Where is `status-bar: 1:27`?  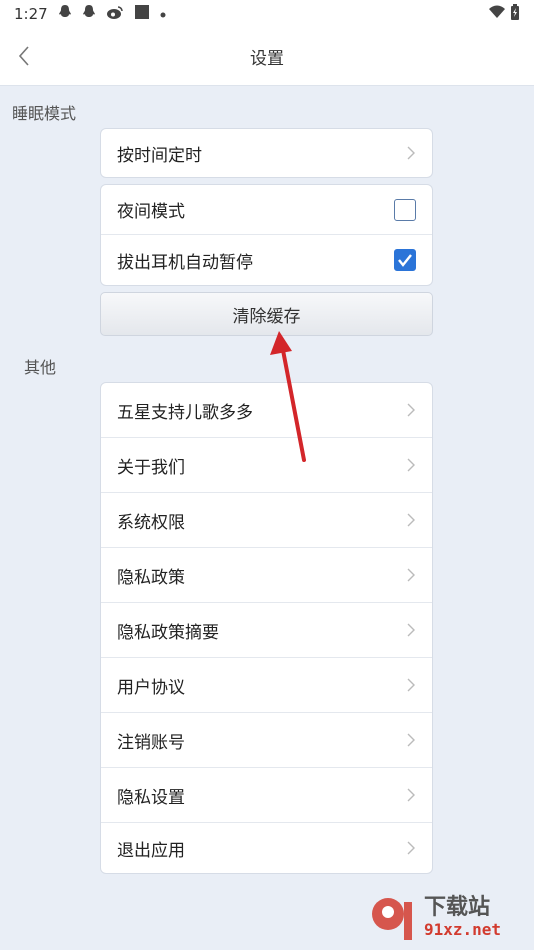 status-bar: 1:27 is located at coordinates (267, 14).